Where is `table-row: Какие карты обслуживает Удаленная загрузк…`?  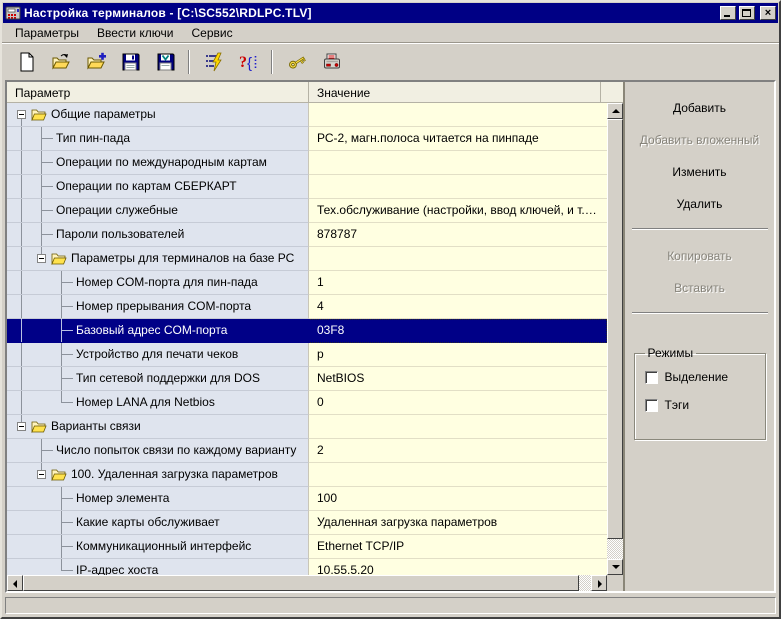
table-row: Какие карты обслуживает Удаленная загрузк… is located at coordinates (307, 523).